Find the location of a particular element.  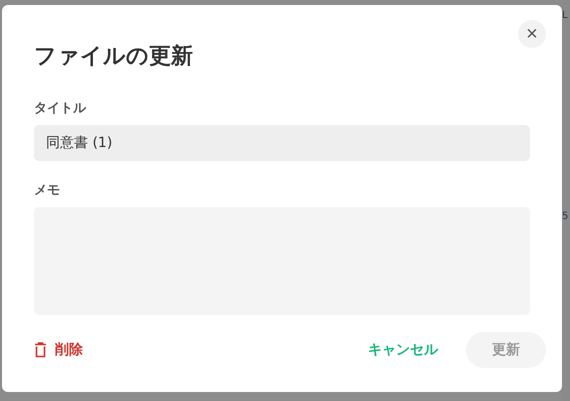

field-label: タイトル is located at coordinates (61, 108).